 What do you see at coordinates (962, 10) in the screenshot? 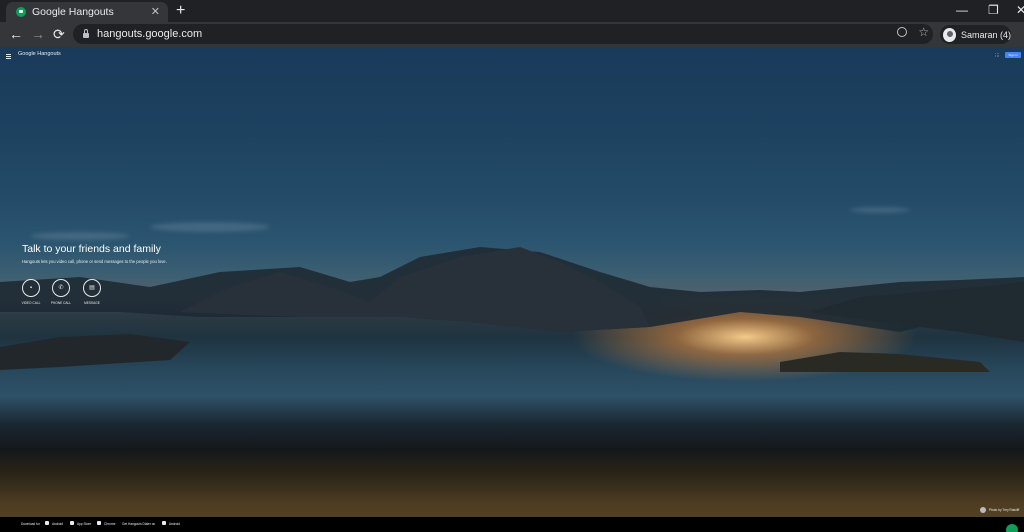
I see `minimize-button: —` at bounding box center [962, 10].